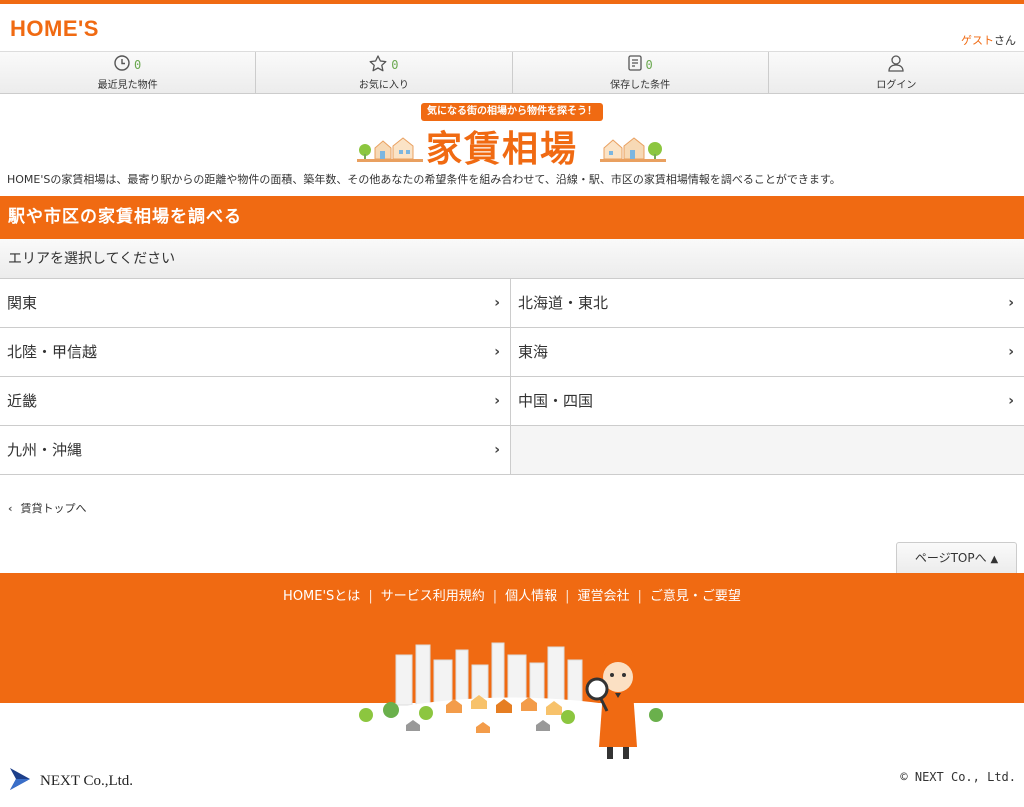 This screenshot has height=807, width=1024. I want to click on area-kyushu-okinawa: 九州・沖縄 ›, so click(255, 450).